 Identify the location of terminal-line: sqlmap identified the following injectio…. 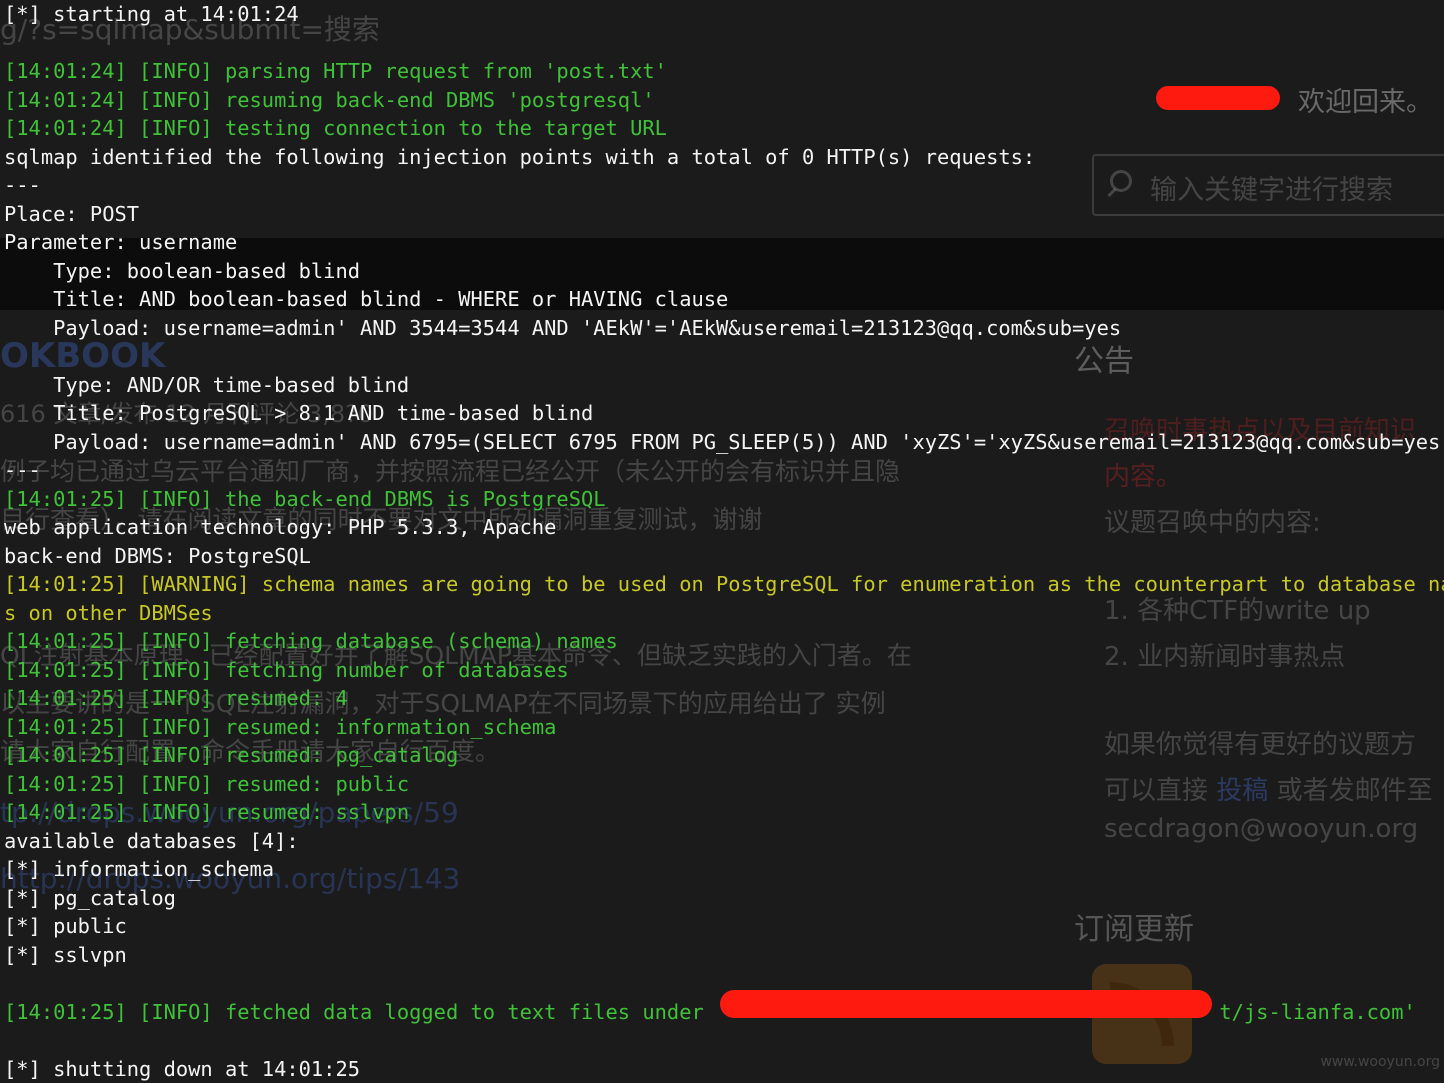
(724, 157).